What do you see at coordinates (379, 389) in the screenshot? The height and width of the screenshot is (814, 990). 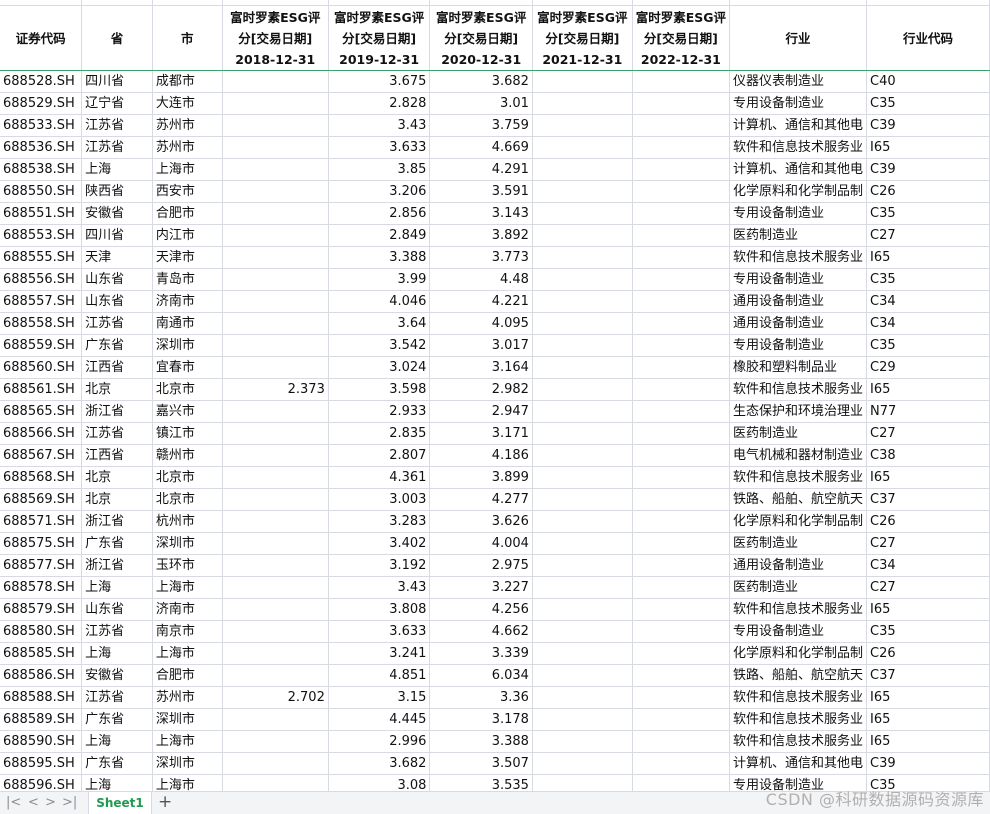 I see `table-cell: 3.598` at bounding box center [379, 389].